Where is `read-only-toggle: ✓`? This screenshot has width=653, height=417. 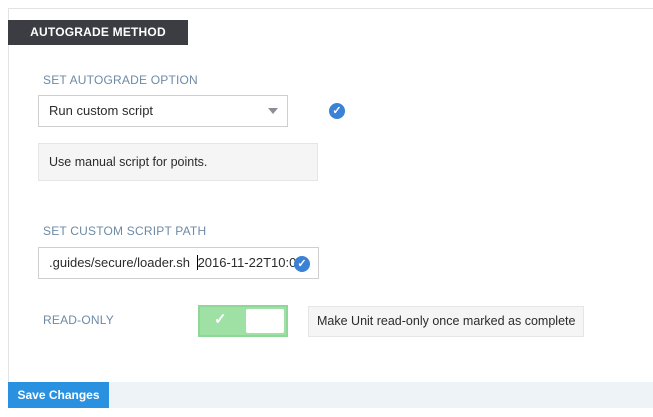 read-only-toggle: ✓ is located at coordinates (243, 321).